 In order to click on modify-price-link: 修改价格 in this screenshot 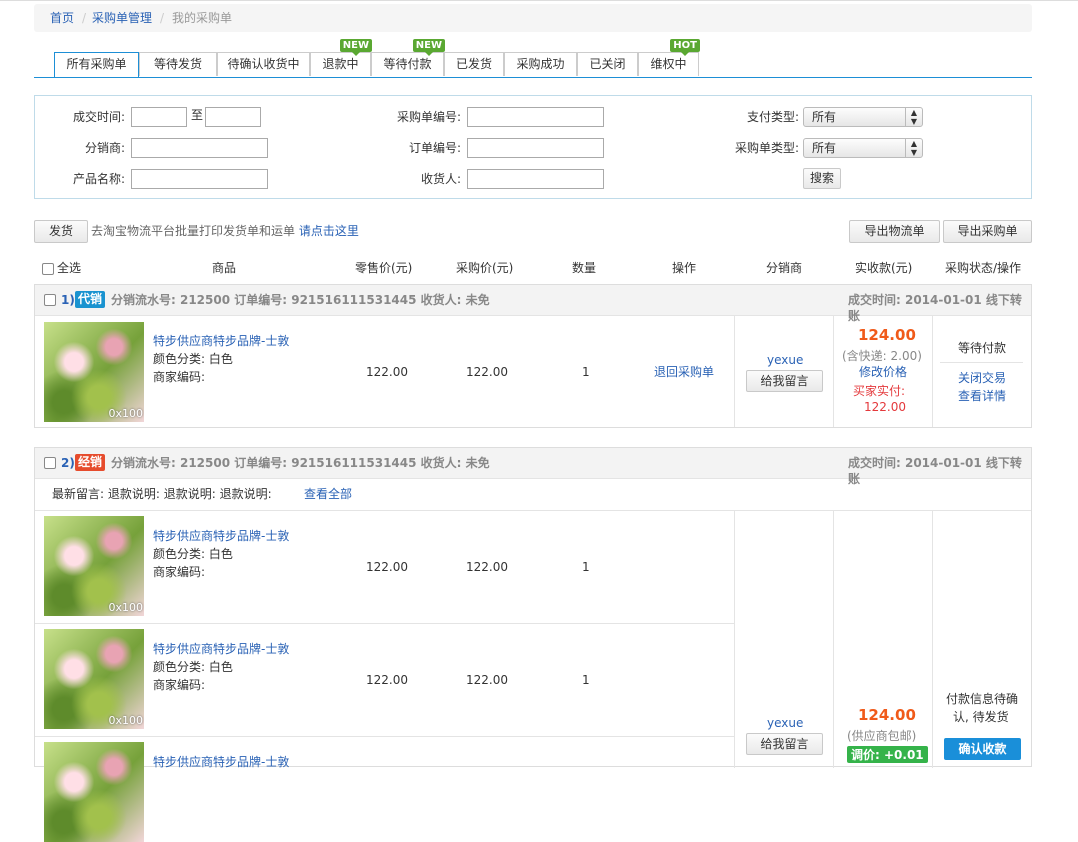, I will do `click(883, 372)`.